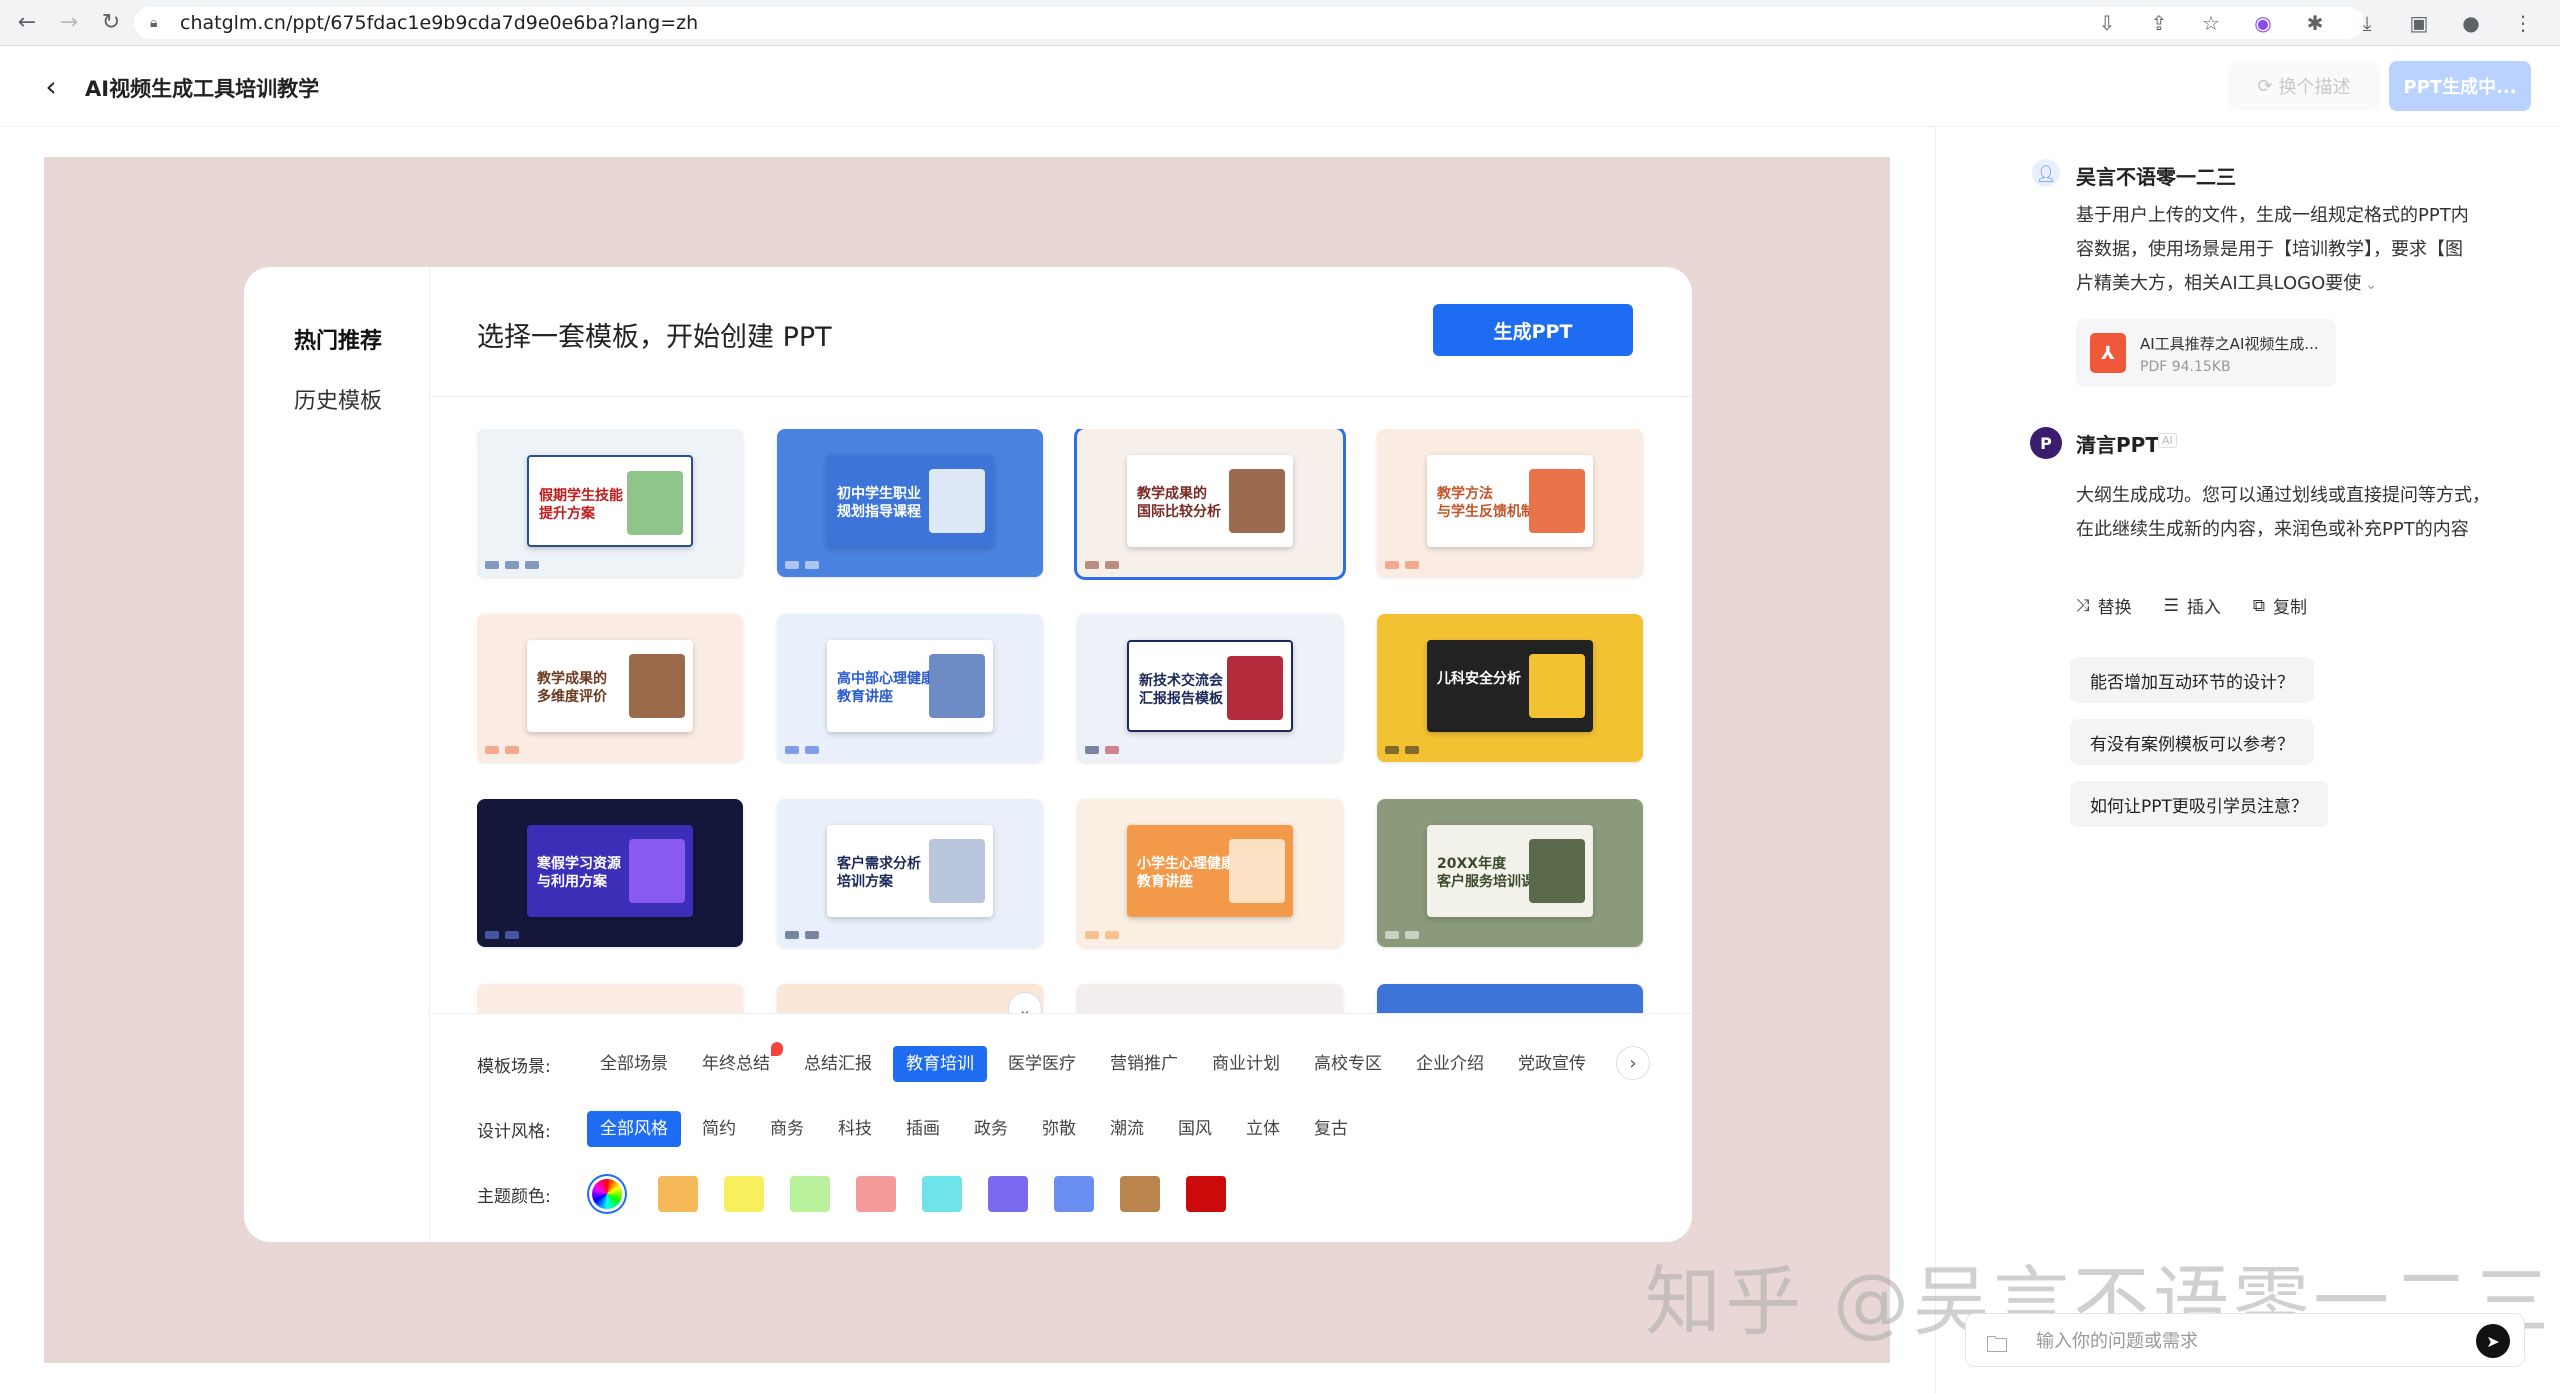 This screenshot has width=2560, height=1393. What do you see at coordinates (2114, 608) in the screenshot?
I see `replace-label: 替换` at bounding box center [2114, 608].